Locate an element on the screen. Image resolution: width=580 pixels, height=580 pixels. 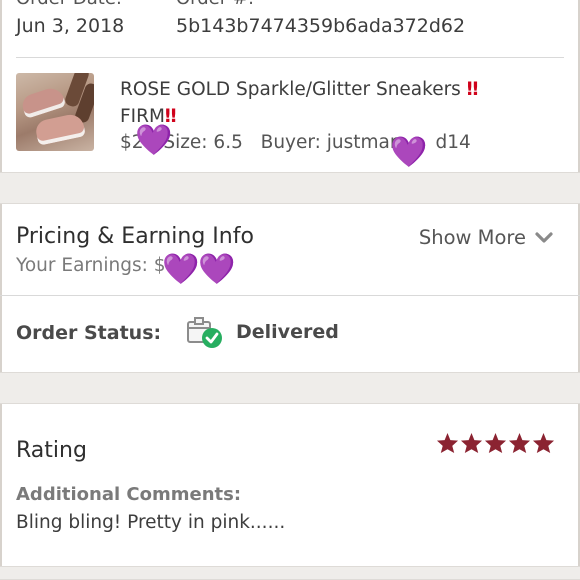
product-size: Size: 6.5 is located at coordinates (203, 142).